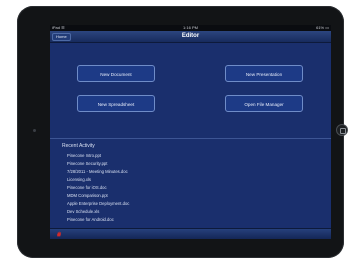  What do you see at coordinates (98, 156) in the screenshot?
I see `recent-file-item: Pinecone Intro.ppt` at bounding box center [98, 156].